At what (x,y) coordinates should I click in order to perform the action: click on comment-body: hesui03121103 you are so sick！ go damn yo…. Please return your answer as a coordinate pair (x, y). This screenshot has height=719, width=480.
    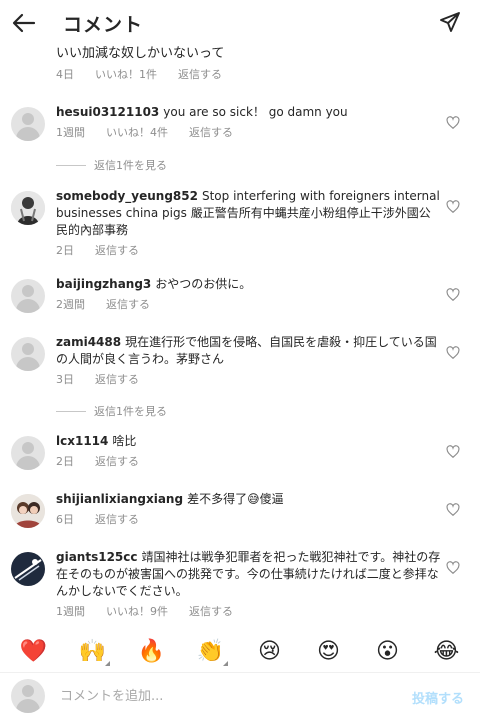
    Looking at the image, I should click on (248, 122).